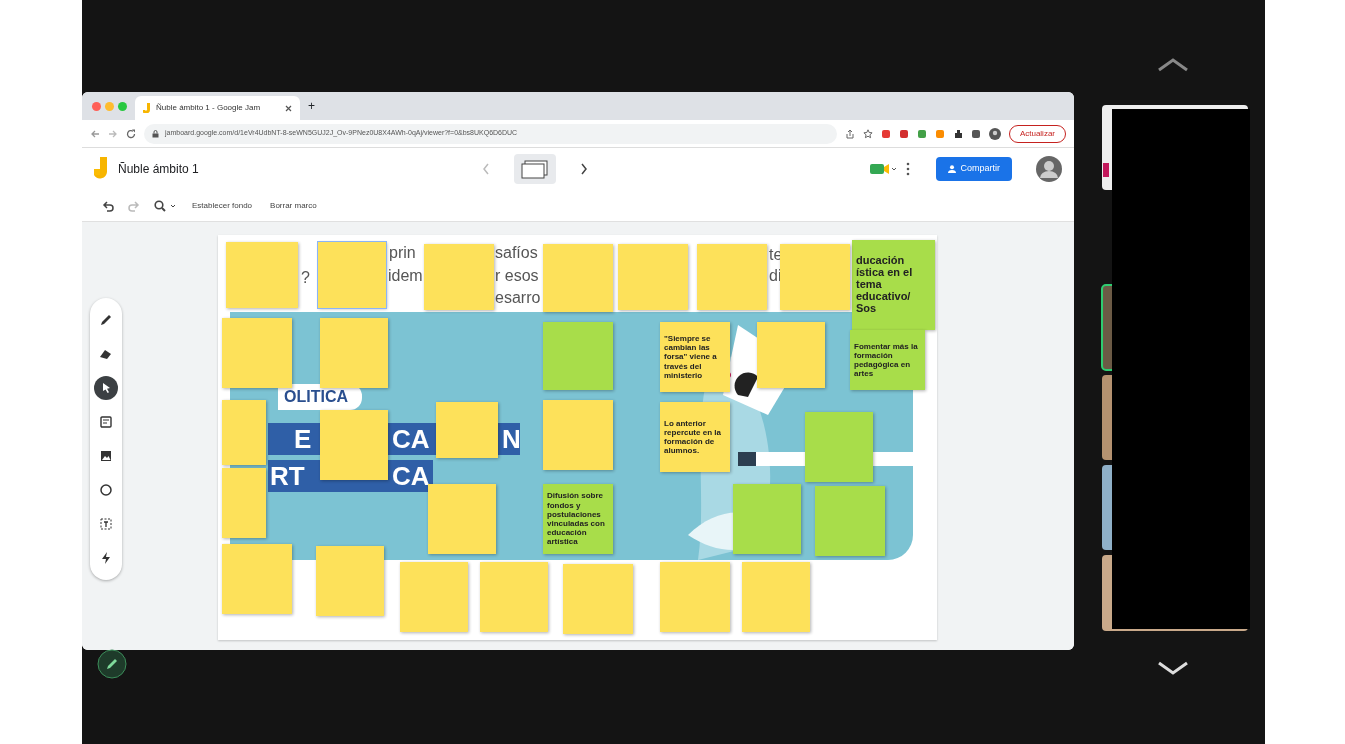 The width and height of the screenshot is (1345, 744). Describe the element at coordinates (209, 108) in the screenshot. I see `tab-title: Ñuble ámbito 1 - Google Jam` at that location.